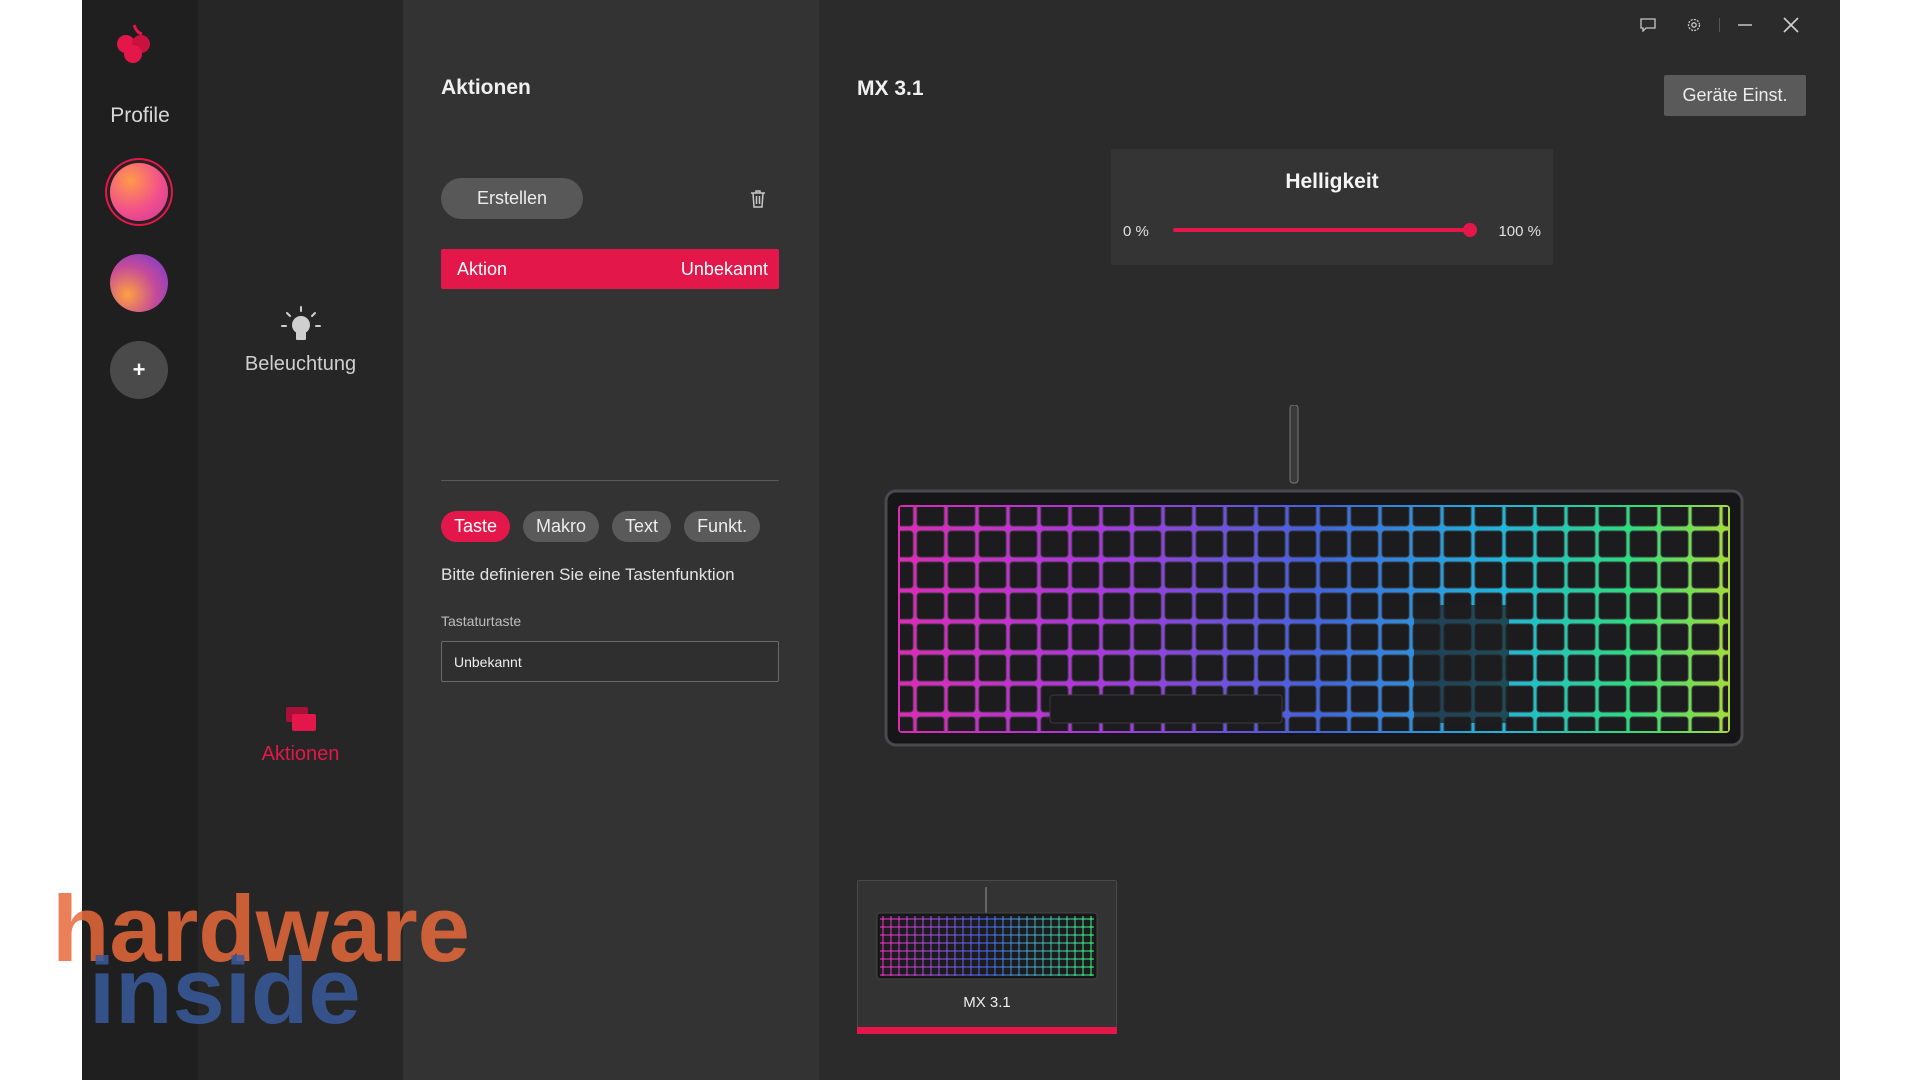  What do you see at coordinates (987, 933) in the screenshot?
I see `keyboard-thumbnail` at bounding box center [987, 933].